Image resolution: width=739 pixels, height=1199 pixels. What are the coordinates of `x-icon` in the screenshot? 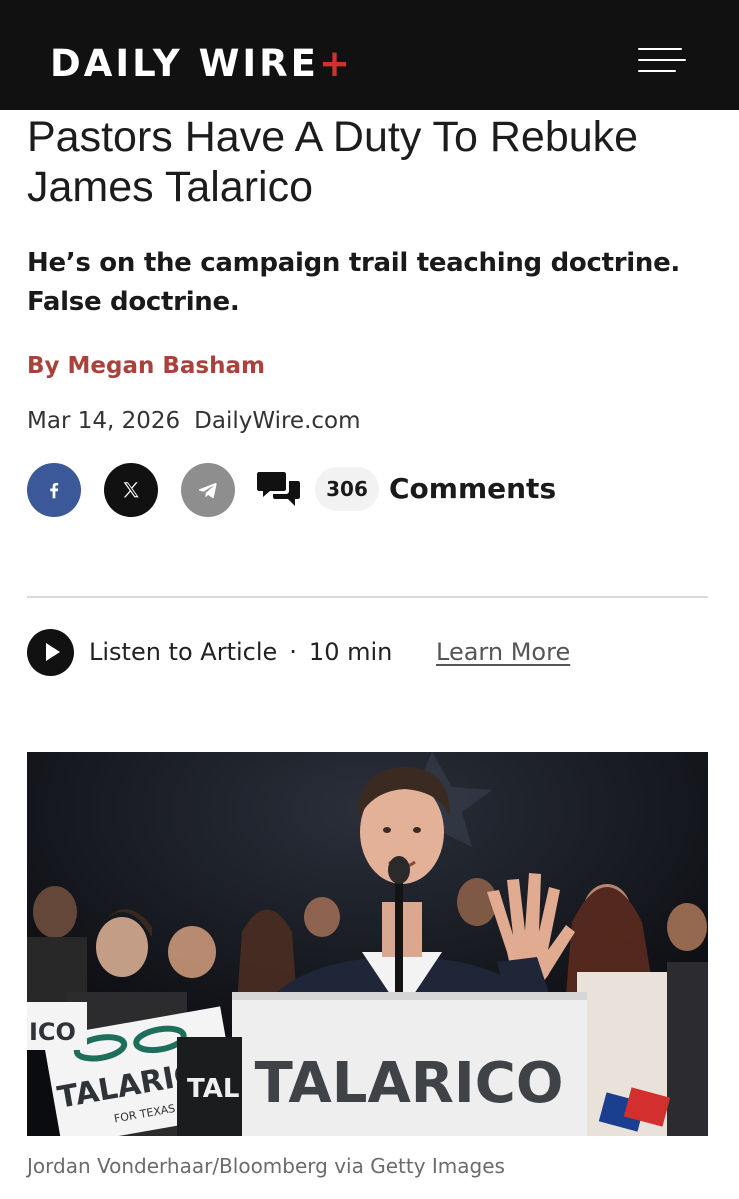 It's located at (131, 490).